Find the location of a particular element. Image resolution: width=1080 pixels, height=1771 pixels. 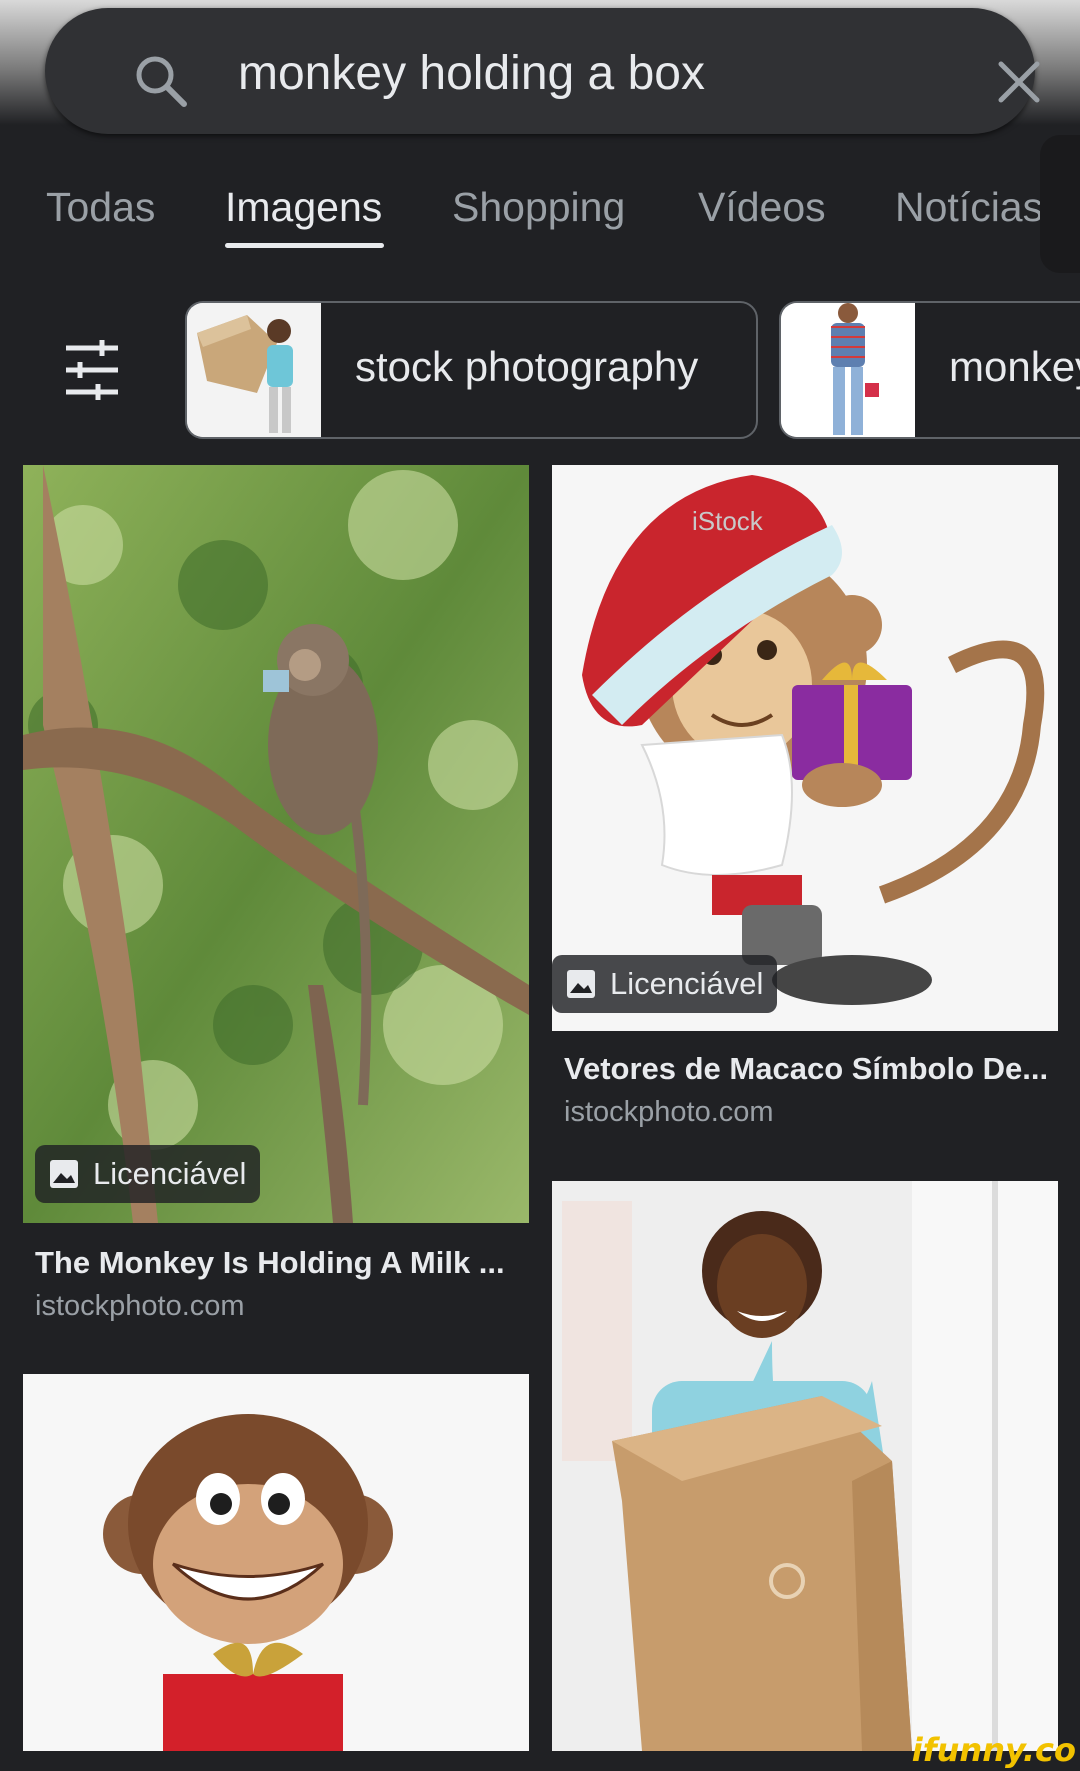

tab-videos: Vídeos is located at coordinates (762, 207).